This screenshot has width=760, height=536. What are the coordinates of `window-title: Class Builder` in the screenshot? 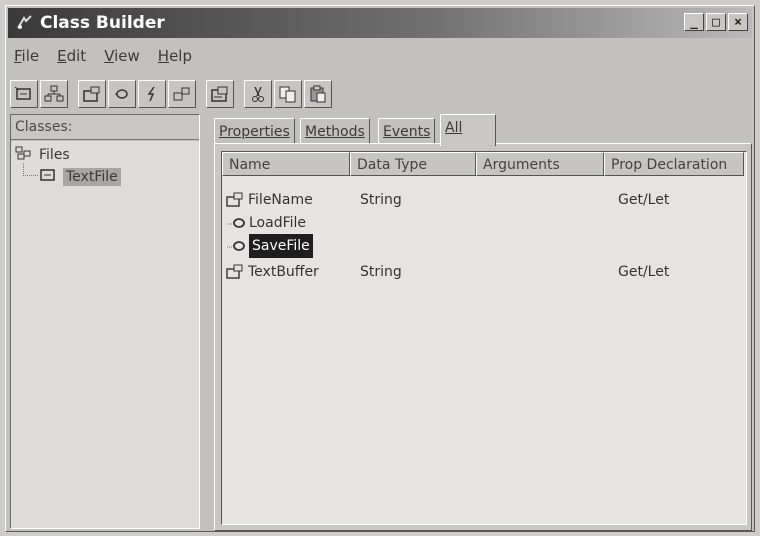 It's located at (102, 23).